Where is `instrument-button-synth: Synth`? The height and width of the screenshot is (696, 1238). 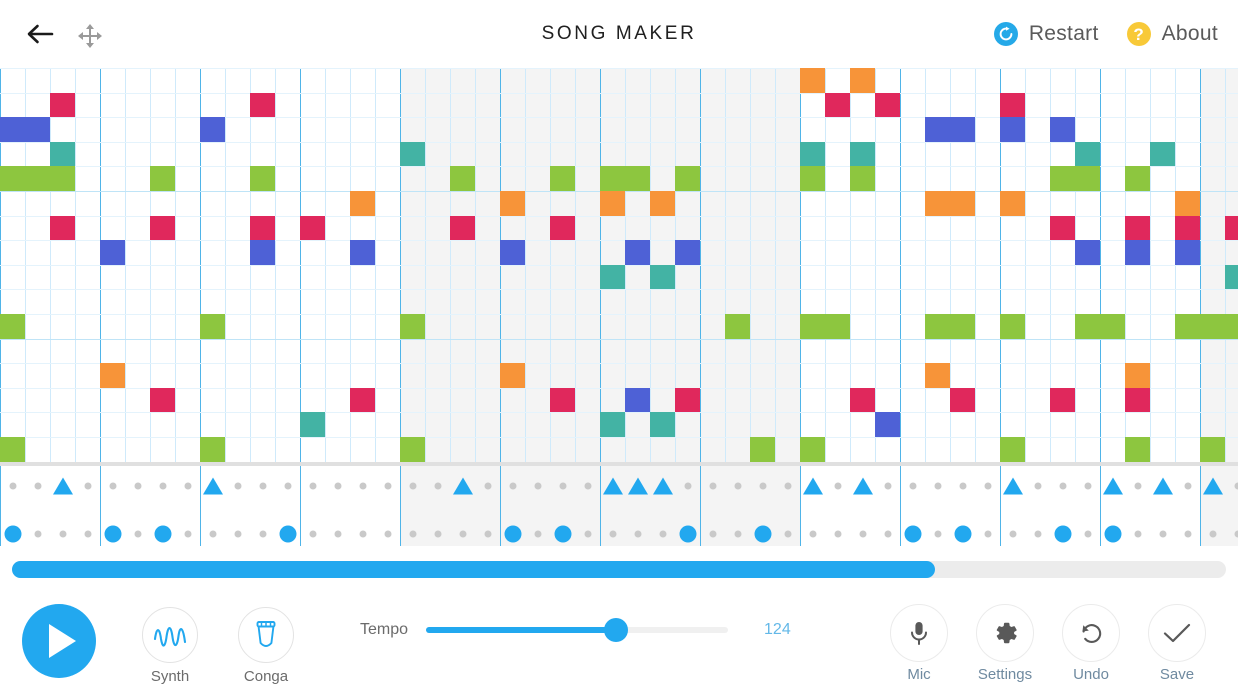
instrument-button-synth: Synth is located at coordinates (170, 646).